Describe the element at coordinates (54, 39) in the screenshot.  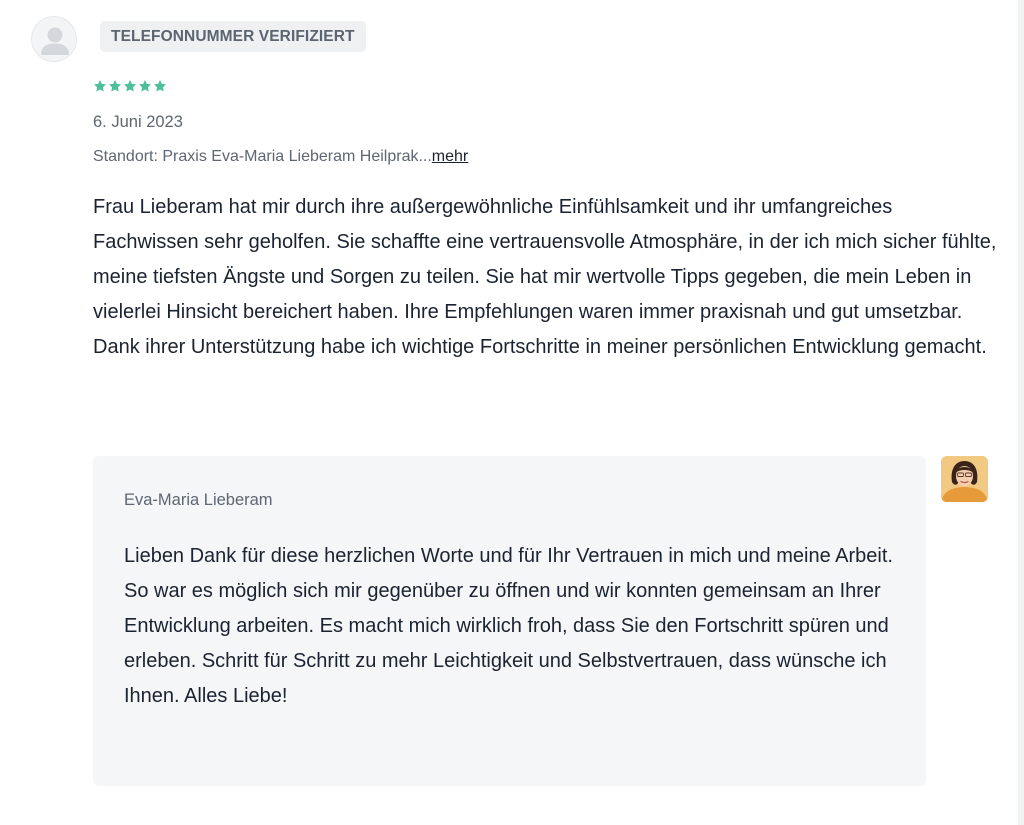
I see `user-placeholder-icon` at that location.